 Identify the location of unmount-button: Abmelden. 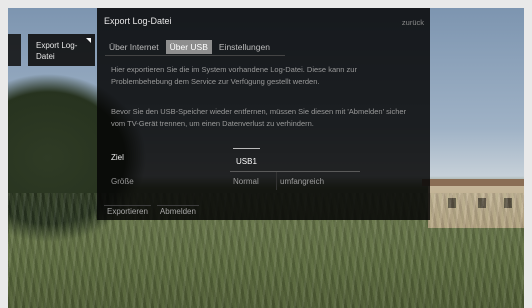
(177, 211).